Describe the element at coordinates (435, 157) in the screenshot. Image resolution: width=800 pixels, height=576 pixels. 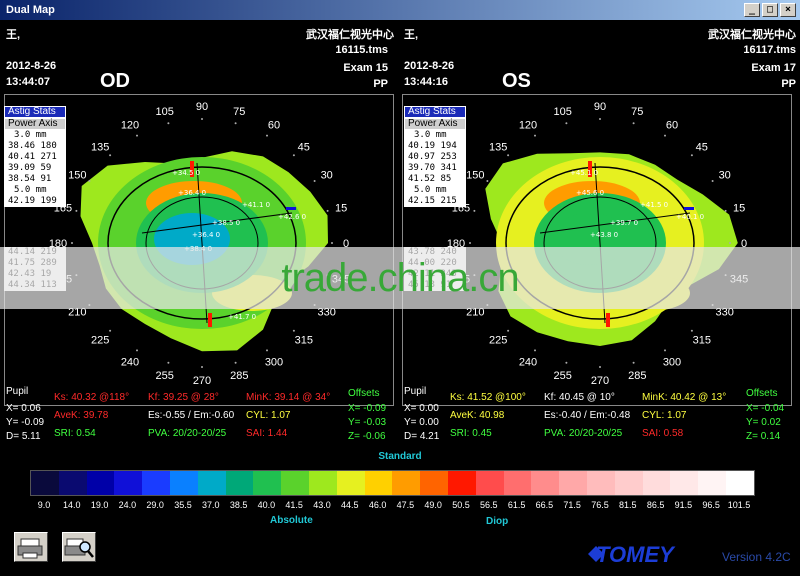
I see `astig-stat-row: 40.97 253` at that location.